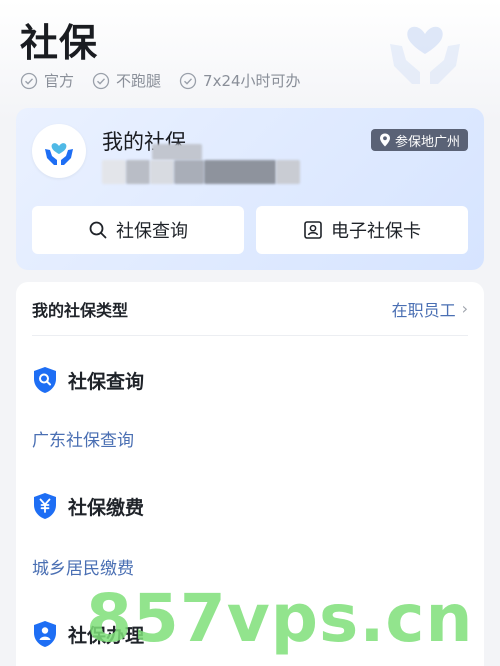 This screenshot has width=500, height=666. Describe the element at coordinates (45, 506) in the screenshot. I see `yuan-shield-icon` at that location.